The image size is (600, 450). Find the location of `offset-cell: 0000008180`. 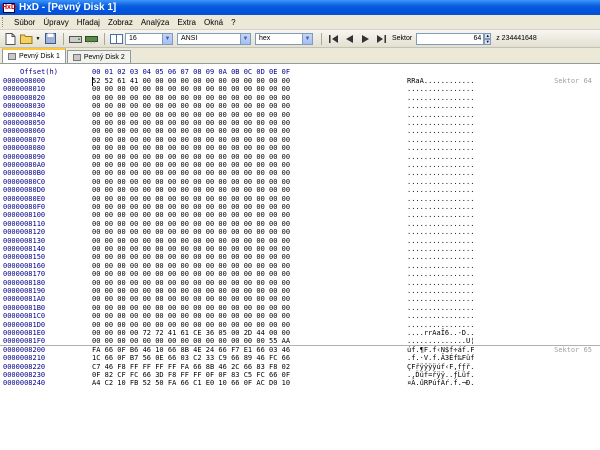

offset-cell: 0000008180 is located at coordinates (24, 283).